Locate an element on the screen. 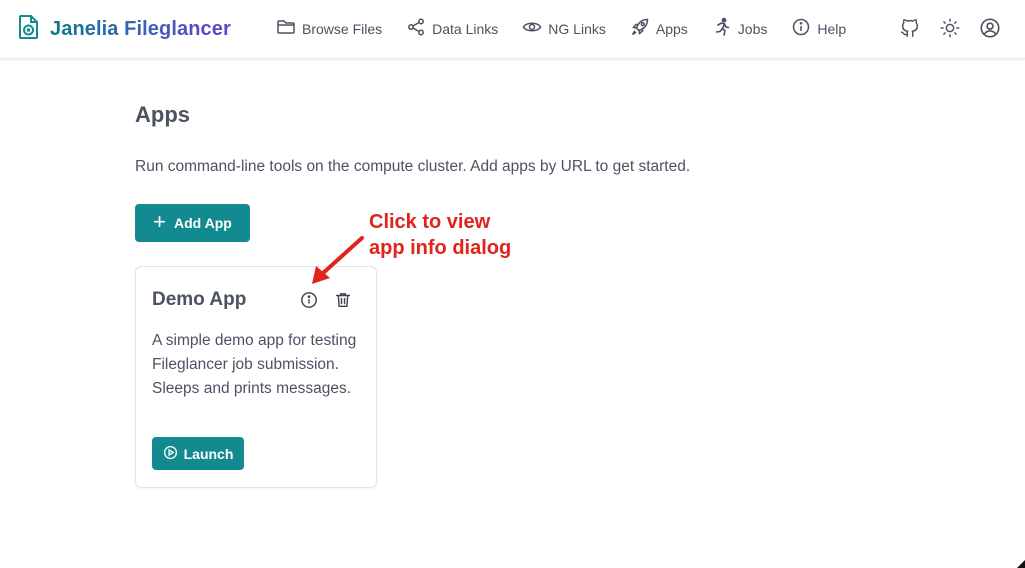 The image size is (1025, 568). github-icon is located at coordinates (910, 30).